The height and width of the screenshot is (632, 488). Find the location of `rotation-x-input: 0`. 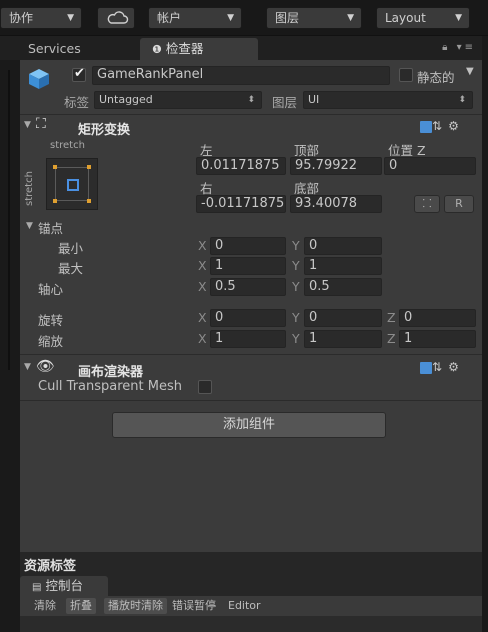

rotation-x-input: 0 is located at coordinates (248, 318).